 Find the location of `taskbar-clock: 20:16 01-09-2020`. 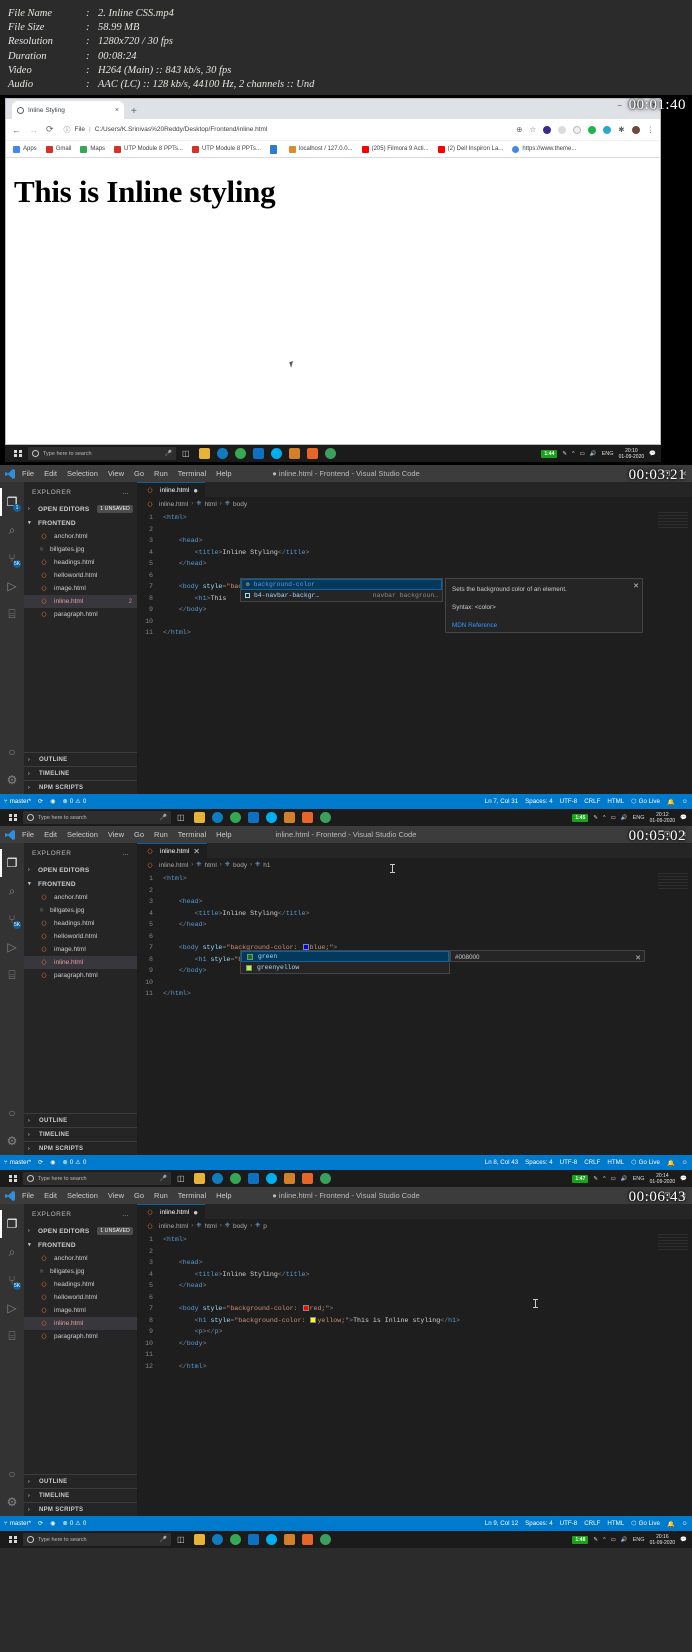

taskbar-clock: 20:16 01-09-2020 is located at coordinates (663, 1540).